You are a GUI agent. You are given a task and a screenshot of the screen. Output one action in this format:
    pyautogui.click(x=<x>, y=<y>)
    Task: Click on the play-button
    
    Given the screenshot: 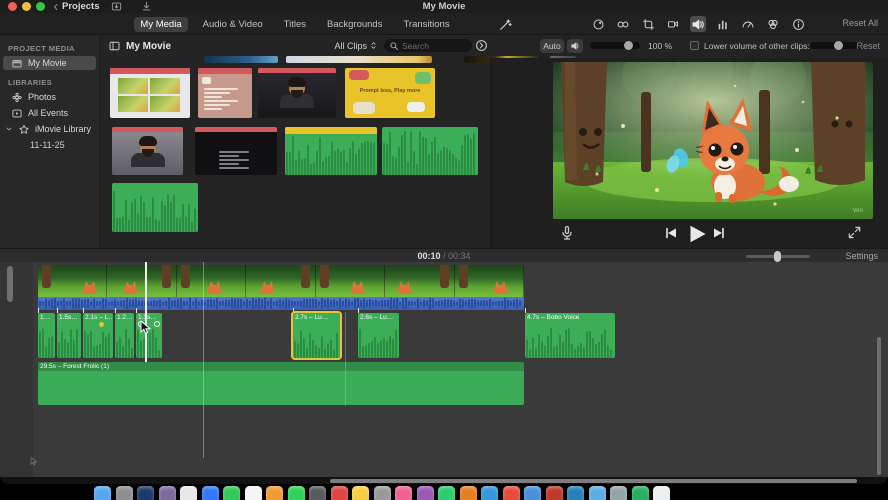 What is the action you would take?
    pyautogui.click(x=696, y=234)
    